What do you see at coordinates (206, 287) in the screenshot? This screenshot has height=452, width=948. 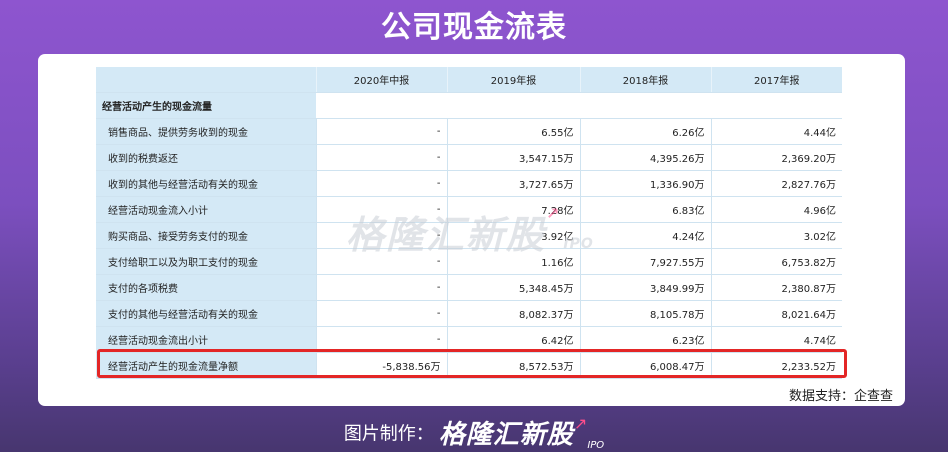 I see `row-label: 支付的各项税费` at bounding box center [206, 287].